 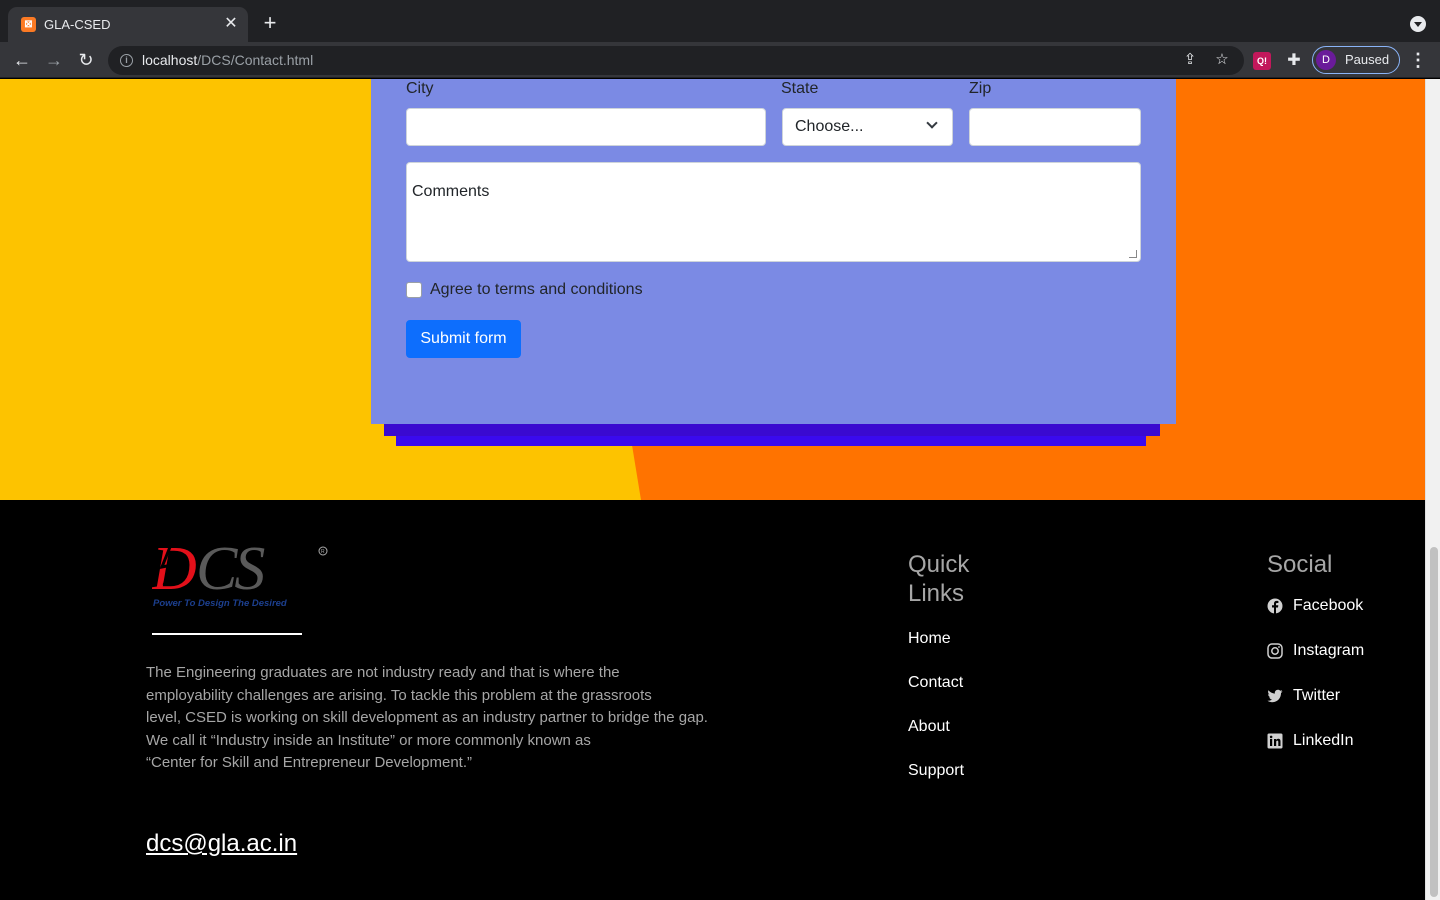 I want to click on browser-tab: ⊠ GLA-CSED ✕, so click(x=128, y=24).